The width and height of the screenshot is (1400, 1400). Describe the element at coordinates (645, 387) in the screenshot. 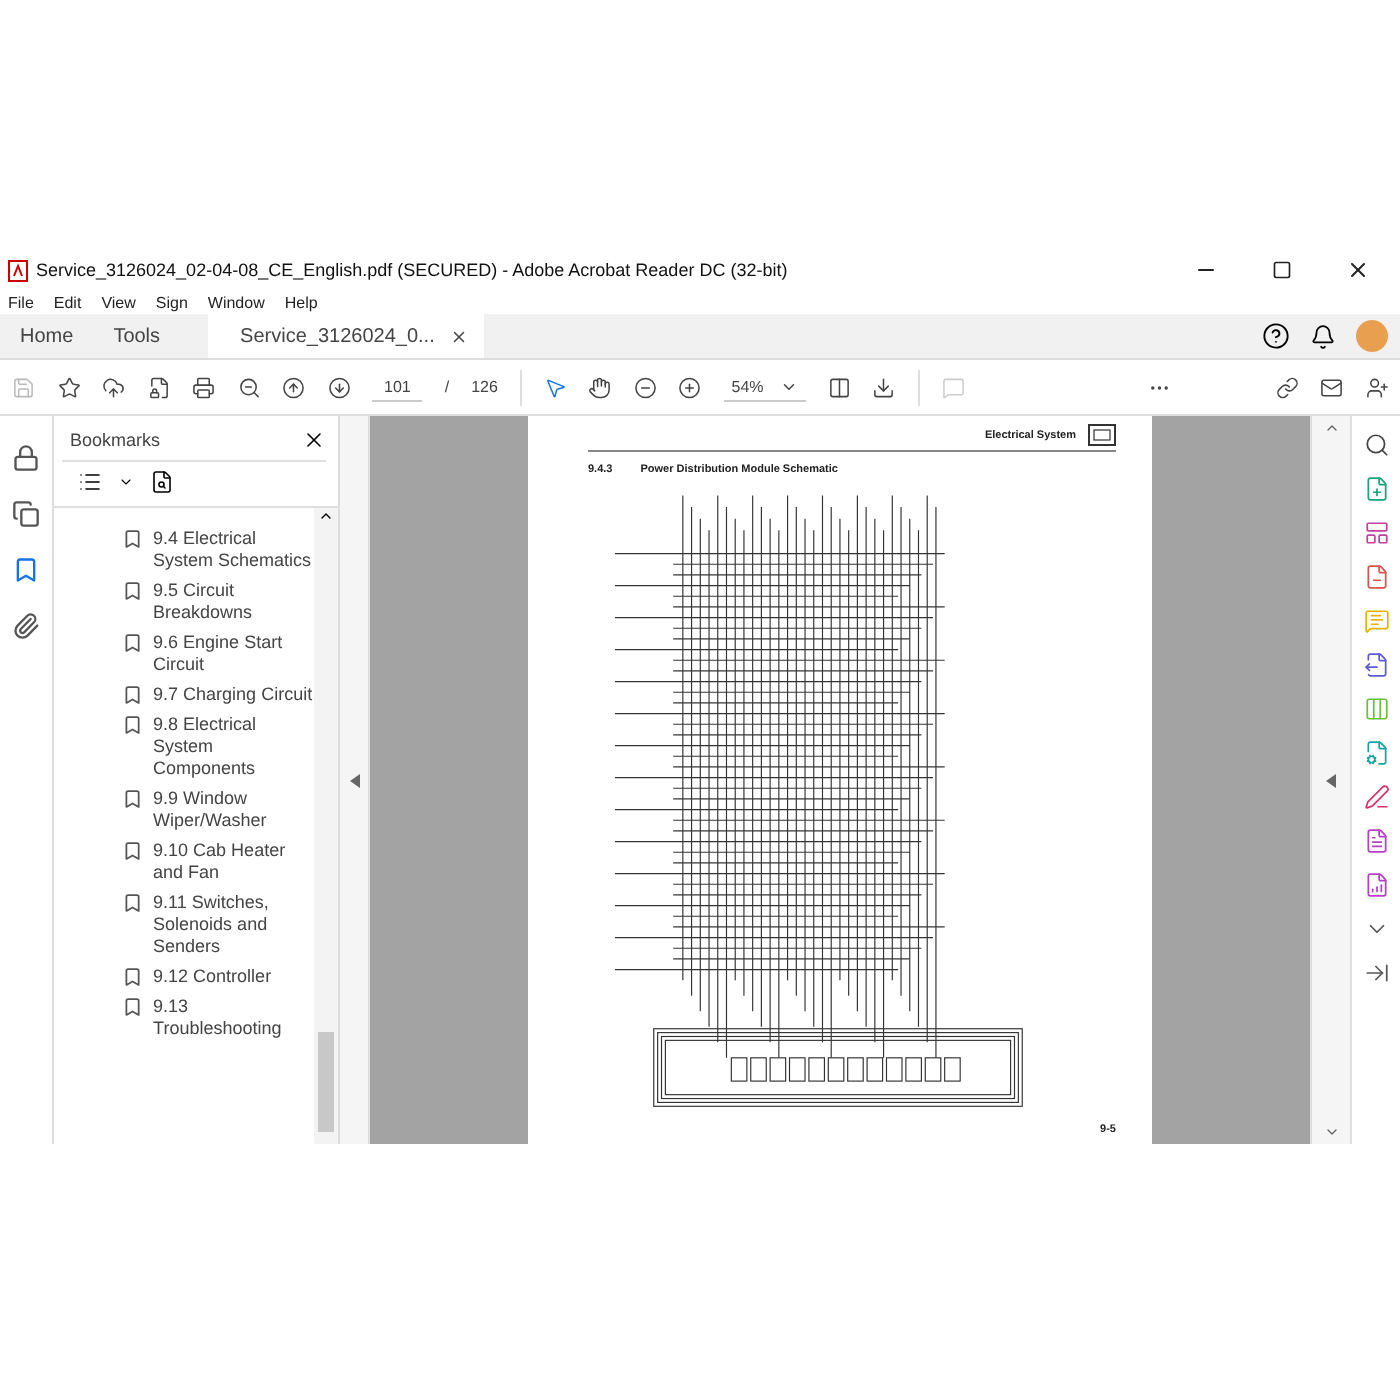

I see `minus-icon` at that location.